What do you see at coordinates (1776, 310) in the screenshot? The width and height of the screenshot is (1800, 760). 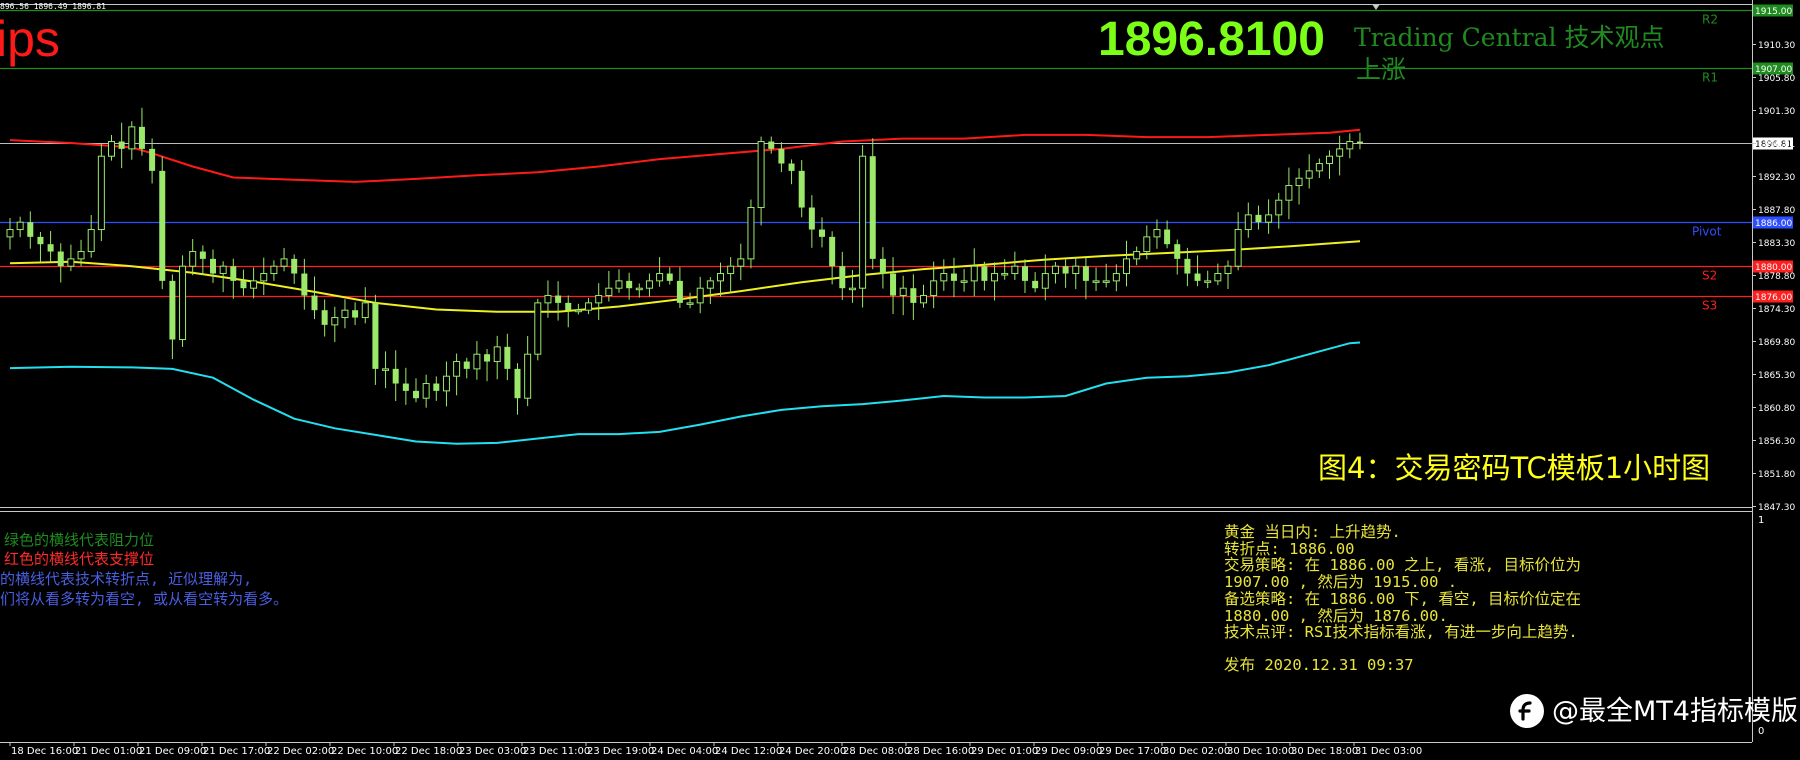 I see `price-tick-label: 1874.30` at bounding box center [1776, 310].